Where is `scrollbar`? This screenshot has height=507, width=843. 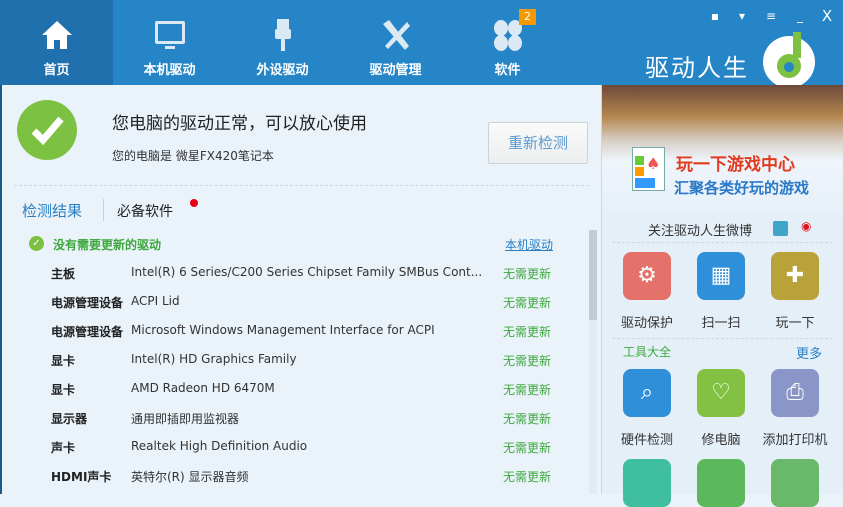
scrollbar is located at coordinates (593, 362).